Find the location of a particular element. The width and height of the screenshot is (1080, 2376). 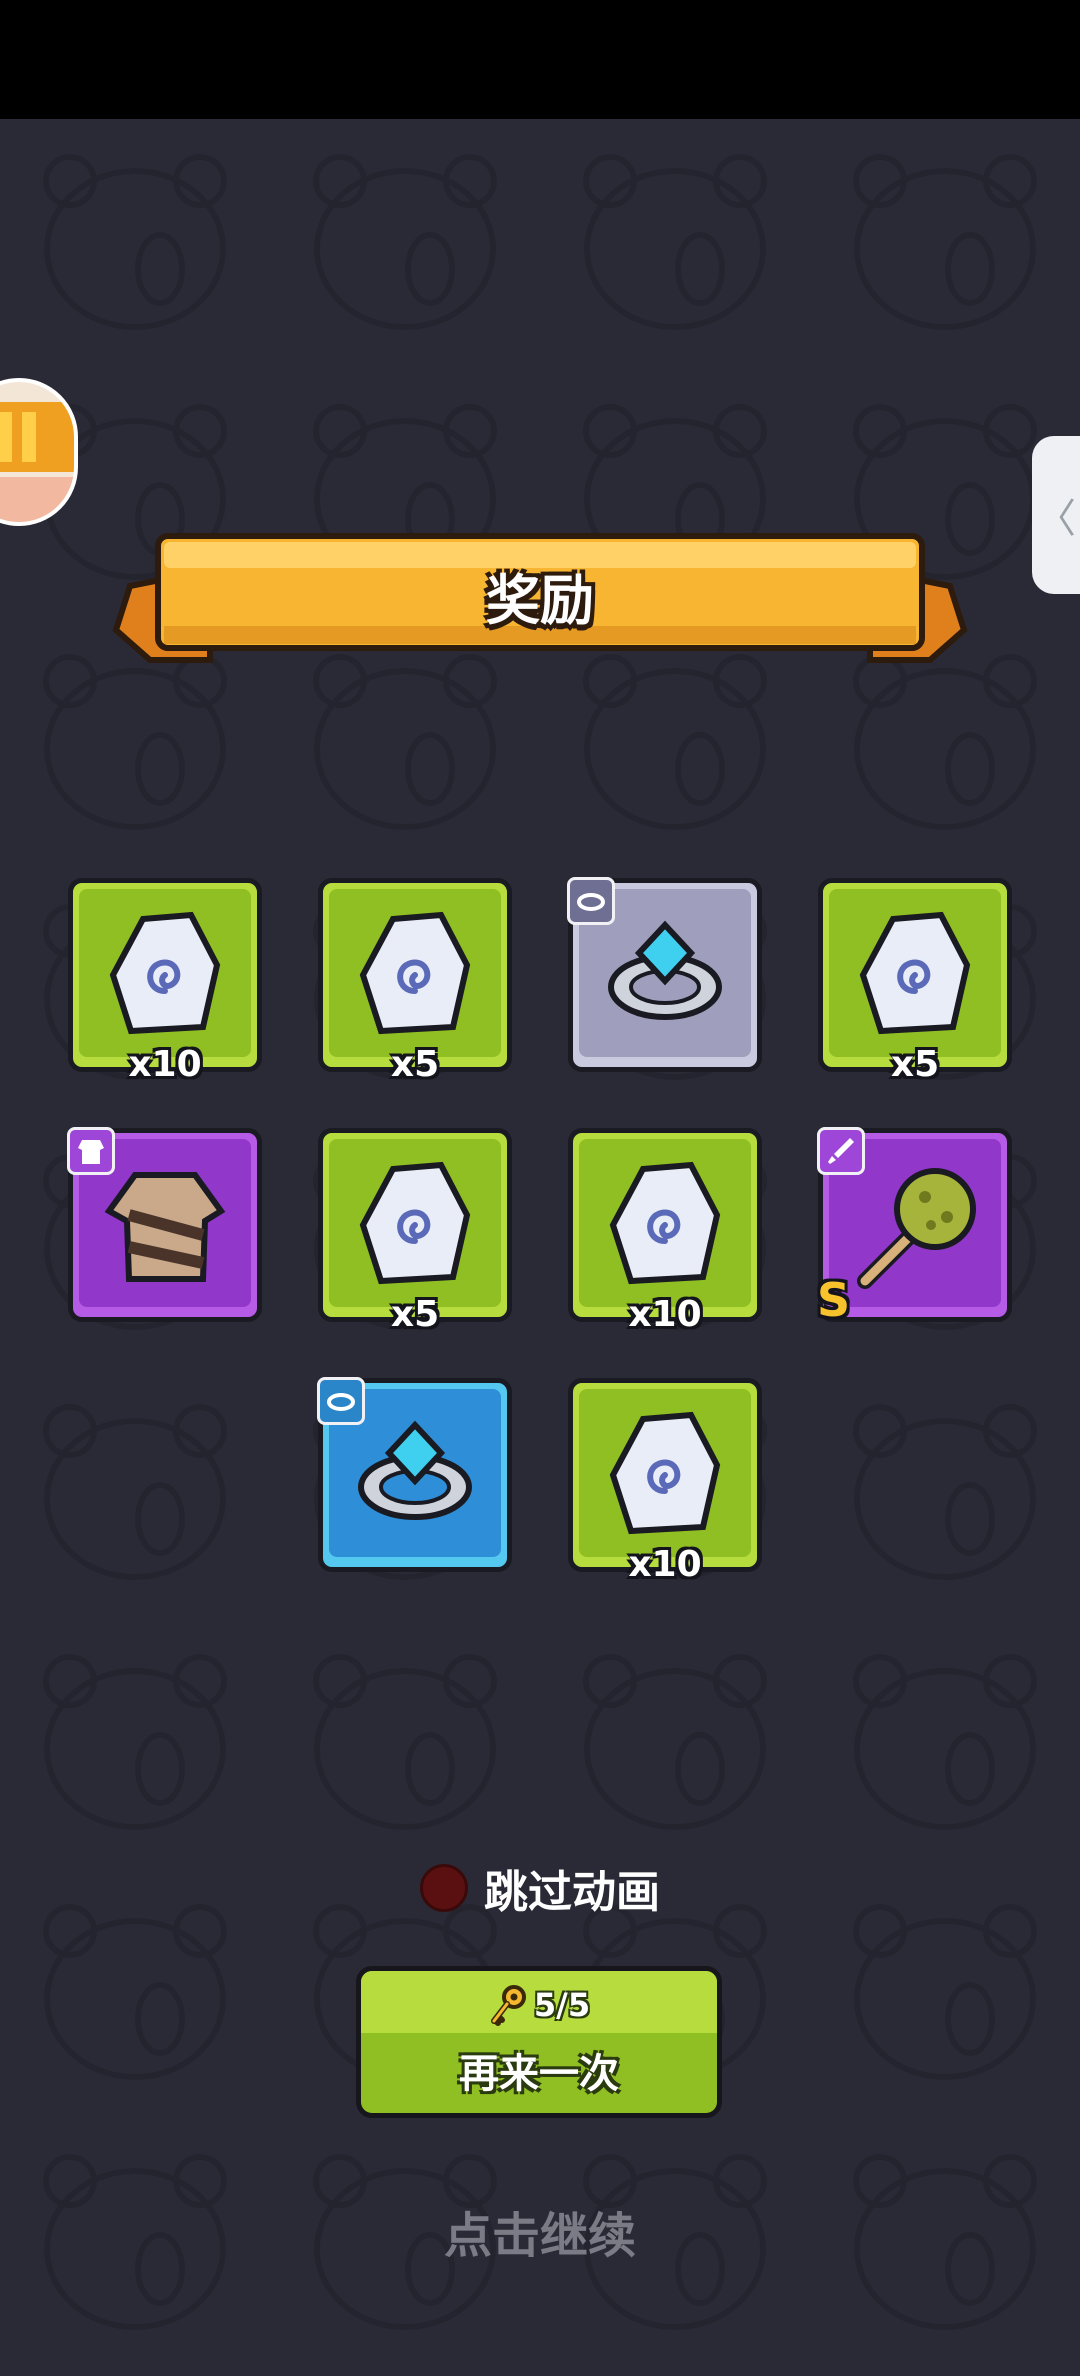

reward-ring-gray is located at coordinates (664, 974).